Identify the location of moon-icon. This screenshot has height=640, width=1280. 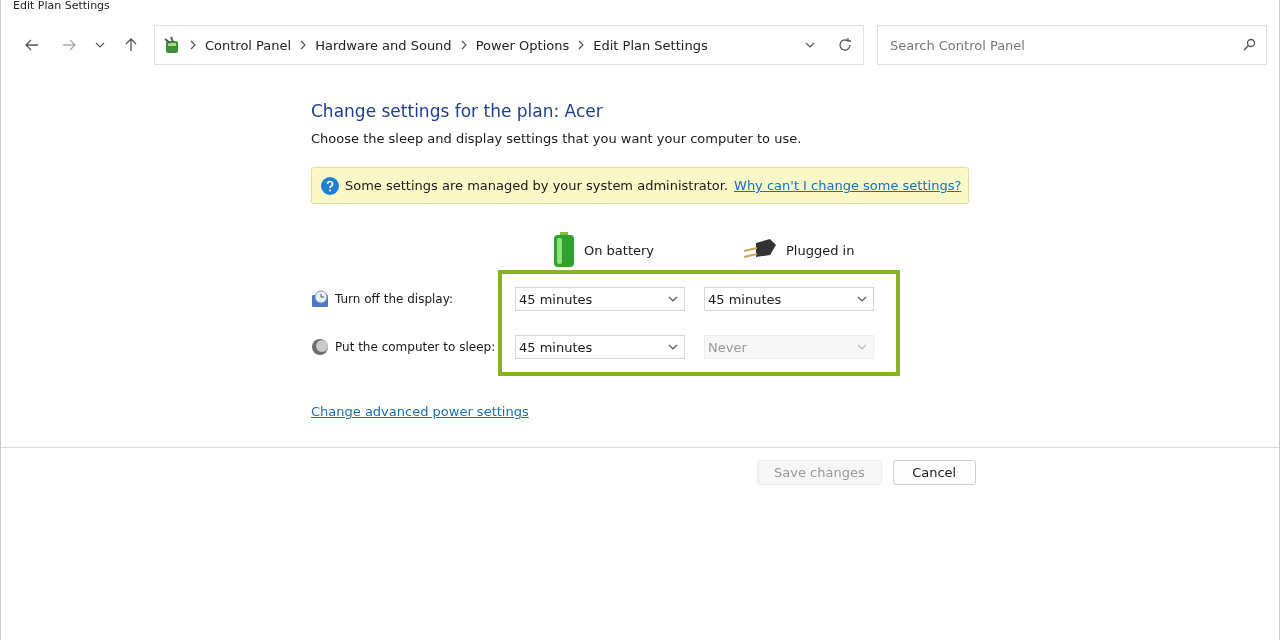
(320, 347).